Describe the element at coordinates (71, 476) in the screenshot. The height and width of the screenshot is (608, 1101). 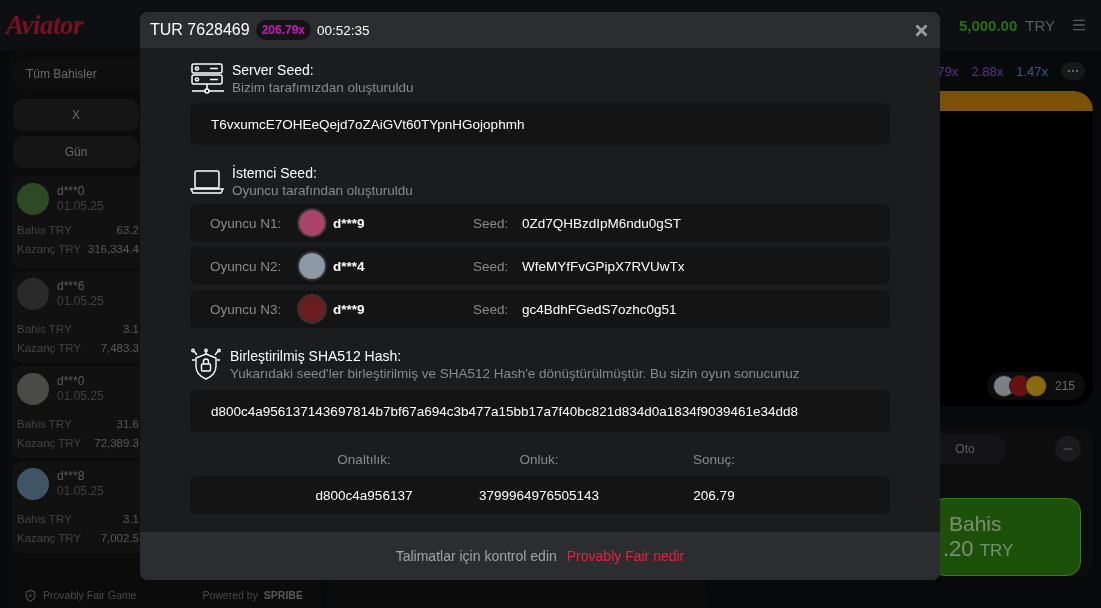
I see `user-name: d***8` at that location.